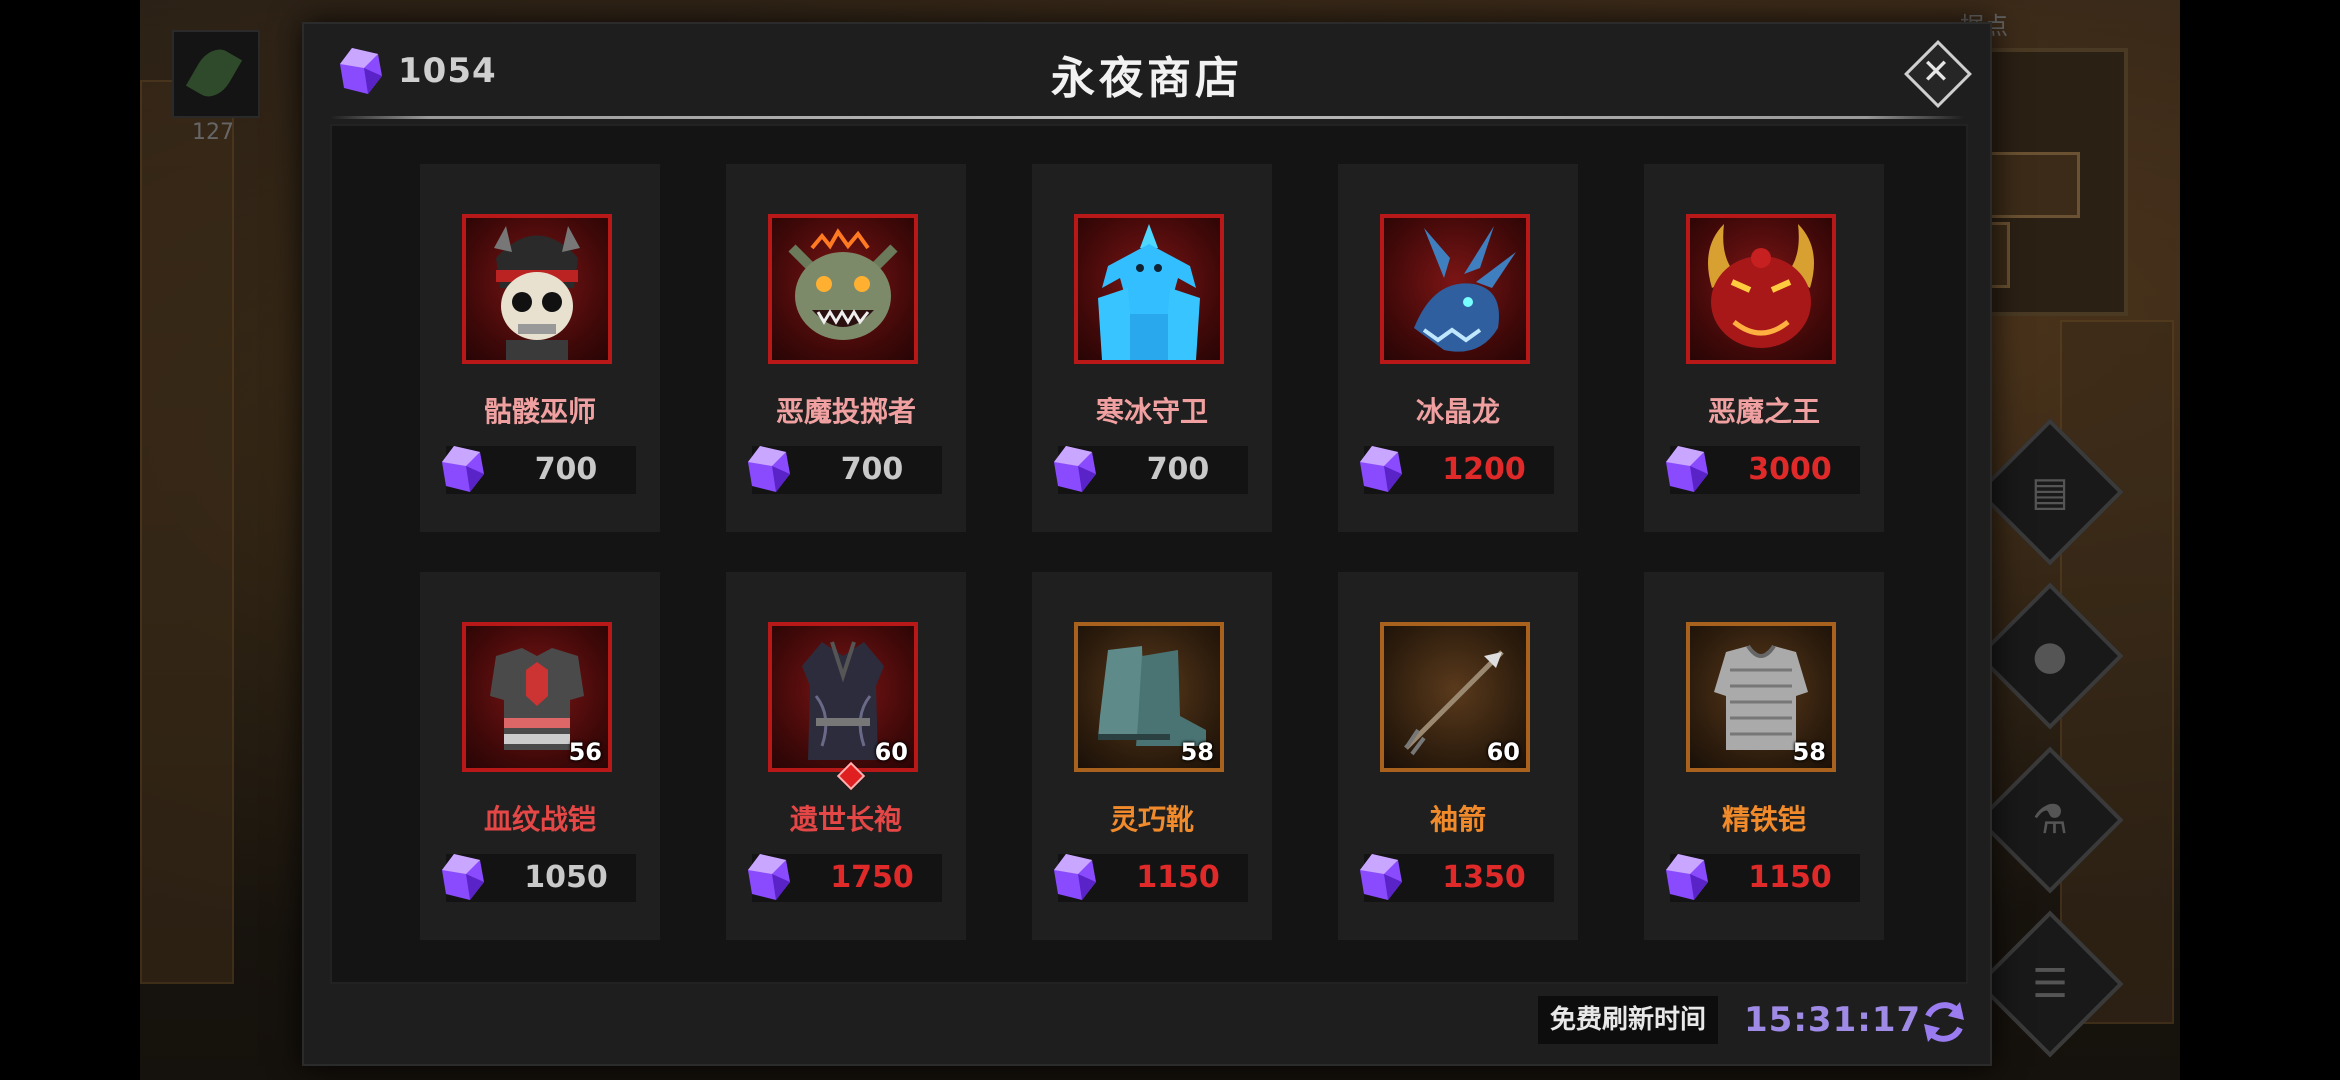 This screenshot has height=1080, width=2340. I want to click on price-tag: 3000, so click(1763, 470).